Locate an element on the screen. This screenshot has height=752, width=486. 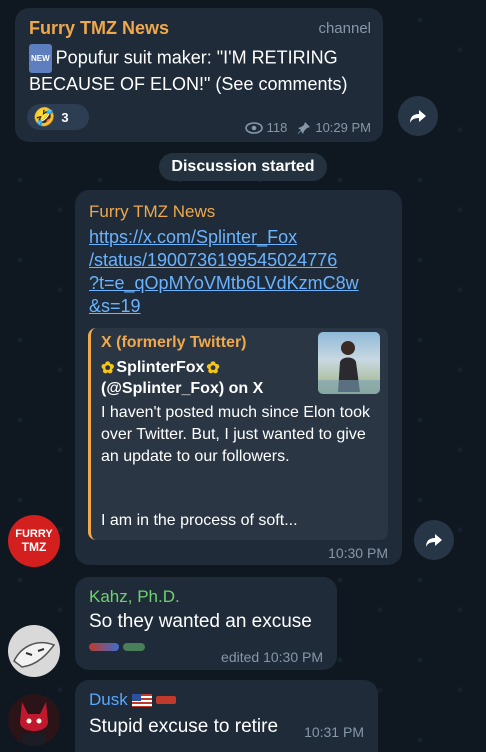
kahz-avatar is located at coordinates (34, 651).